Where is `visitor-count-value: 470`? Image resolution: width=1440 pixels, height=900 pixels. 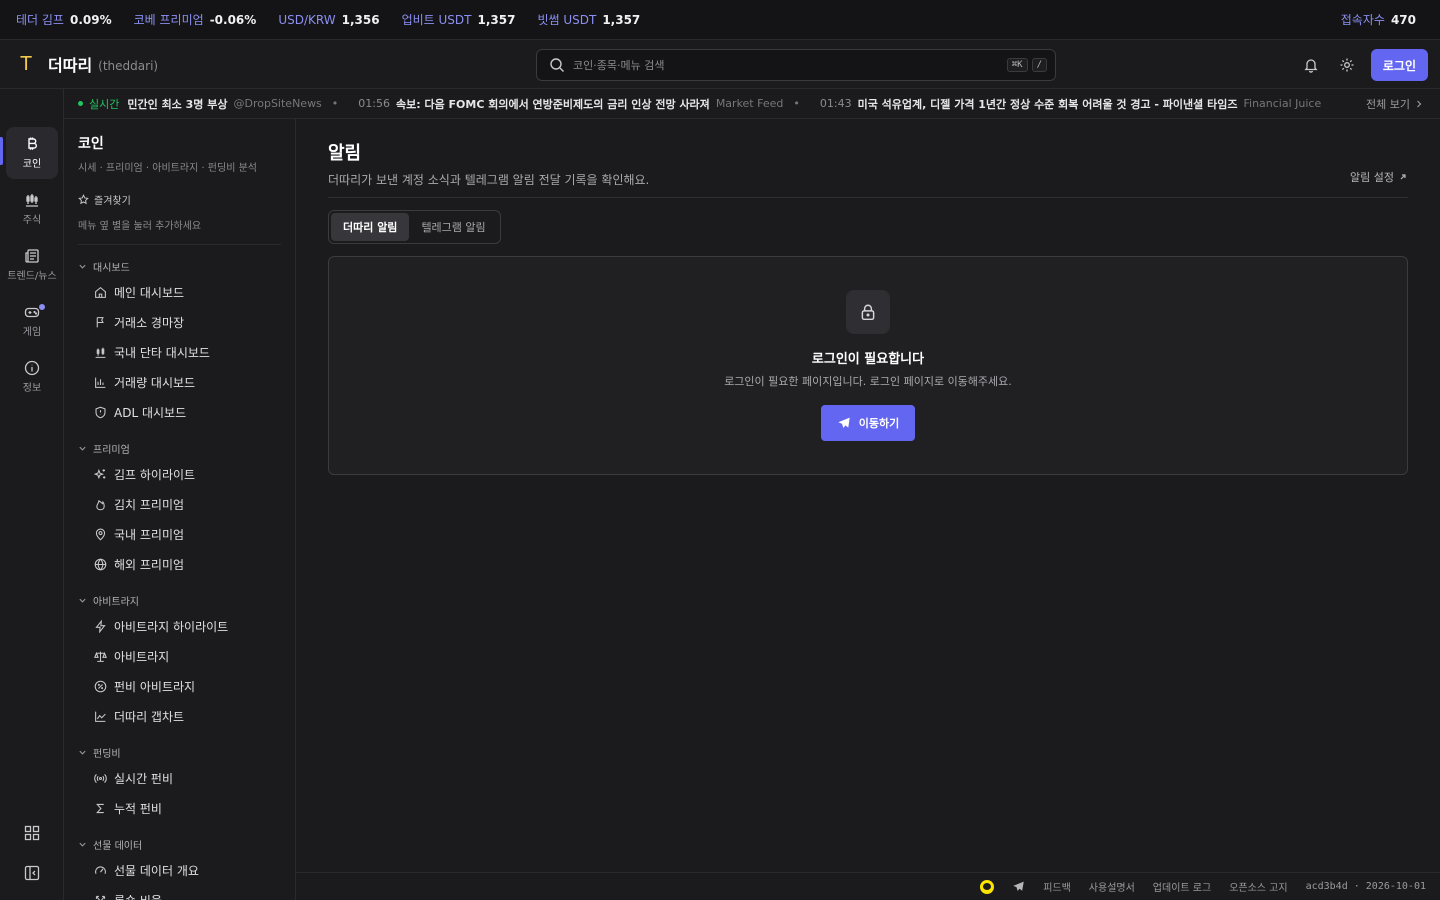 visitor-count-value: 470 is located at coordinates (1403, 19).